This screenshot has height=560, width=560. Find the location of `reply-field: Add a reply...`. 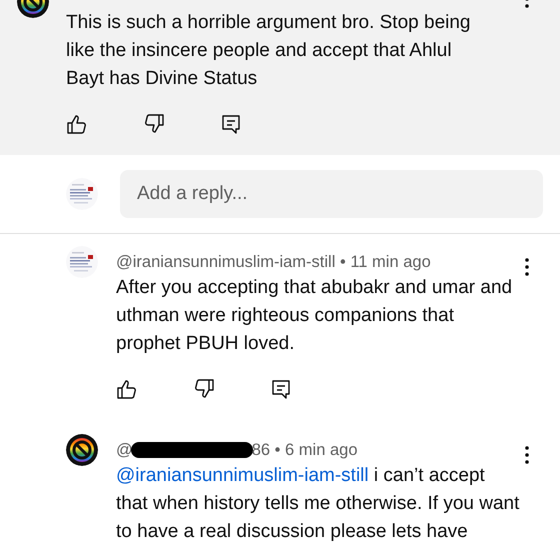

reply-field: Add a reply... is located at coordinates (331, 194).